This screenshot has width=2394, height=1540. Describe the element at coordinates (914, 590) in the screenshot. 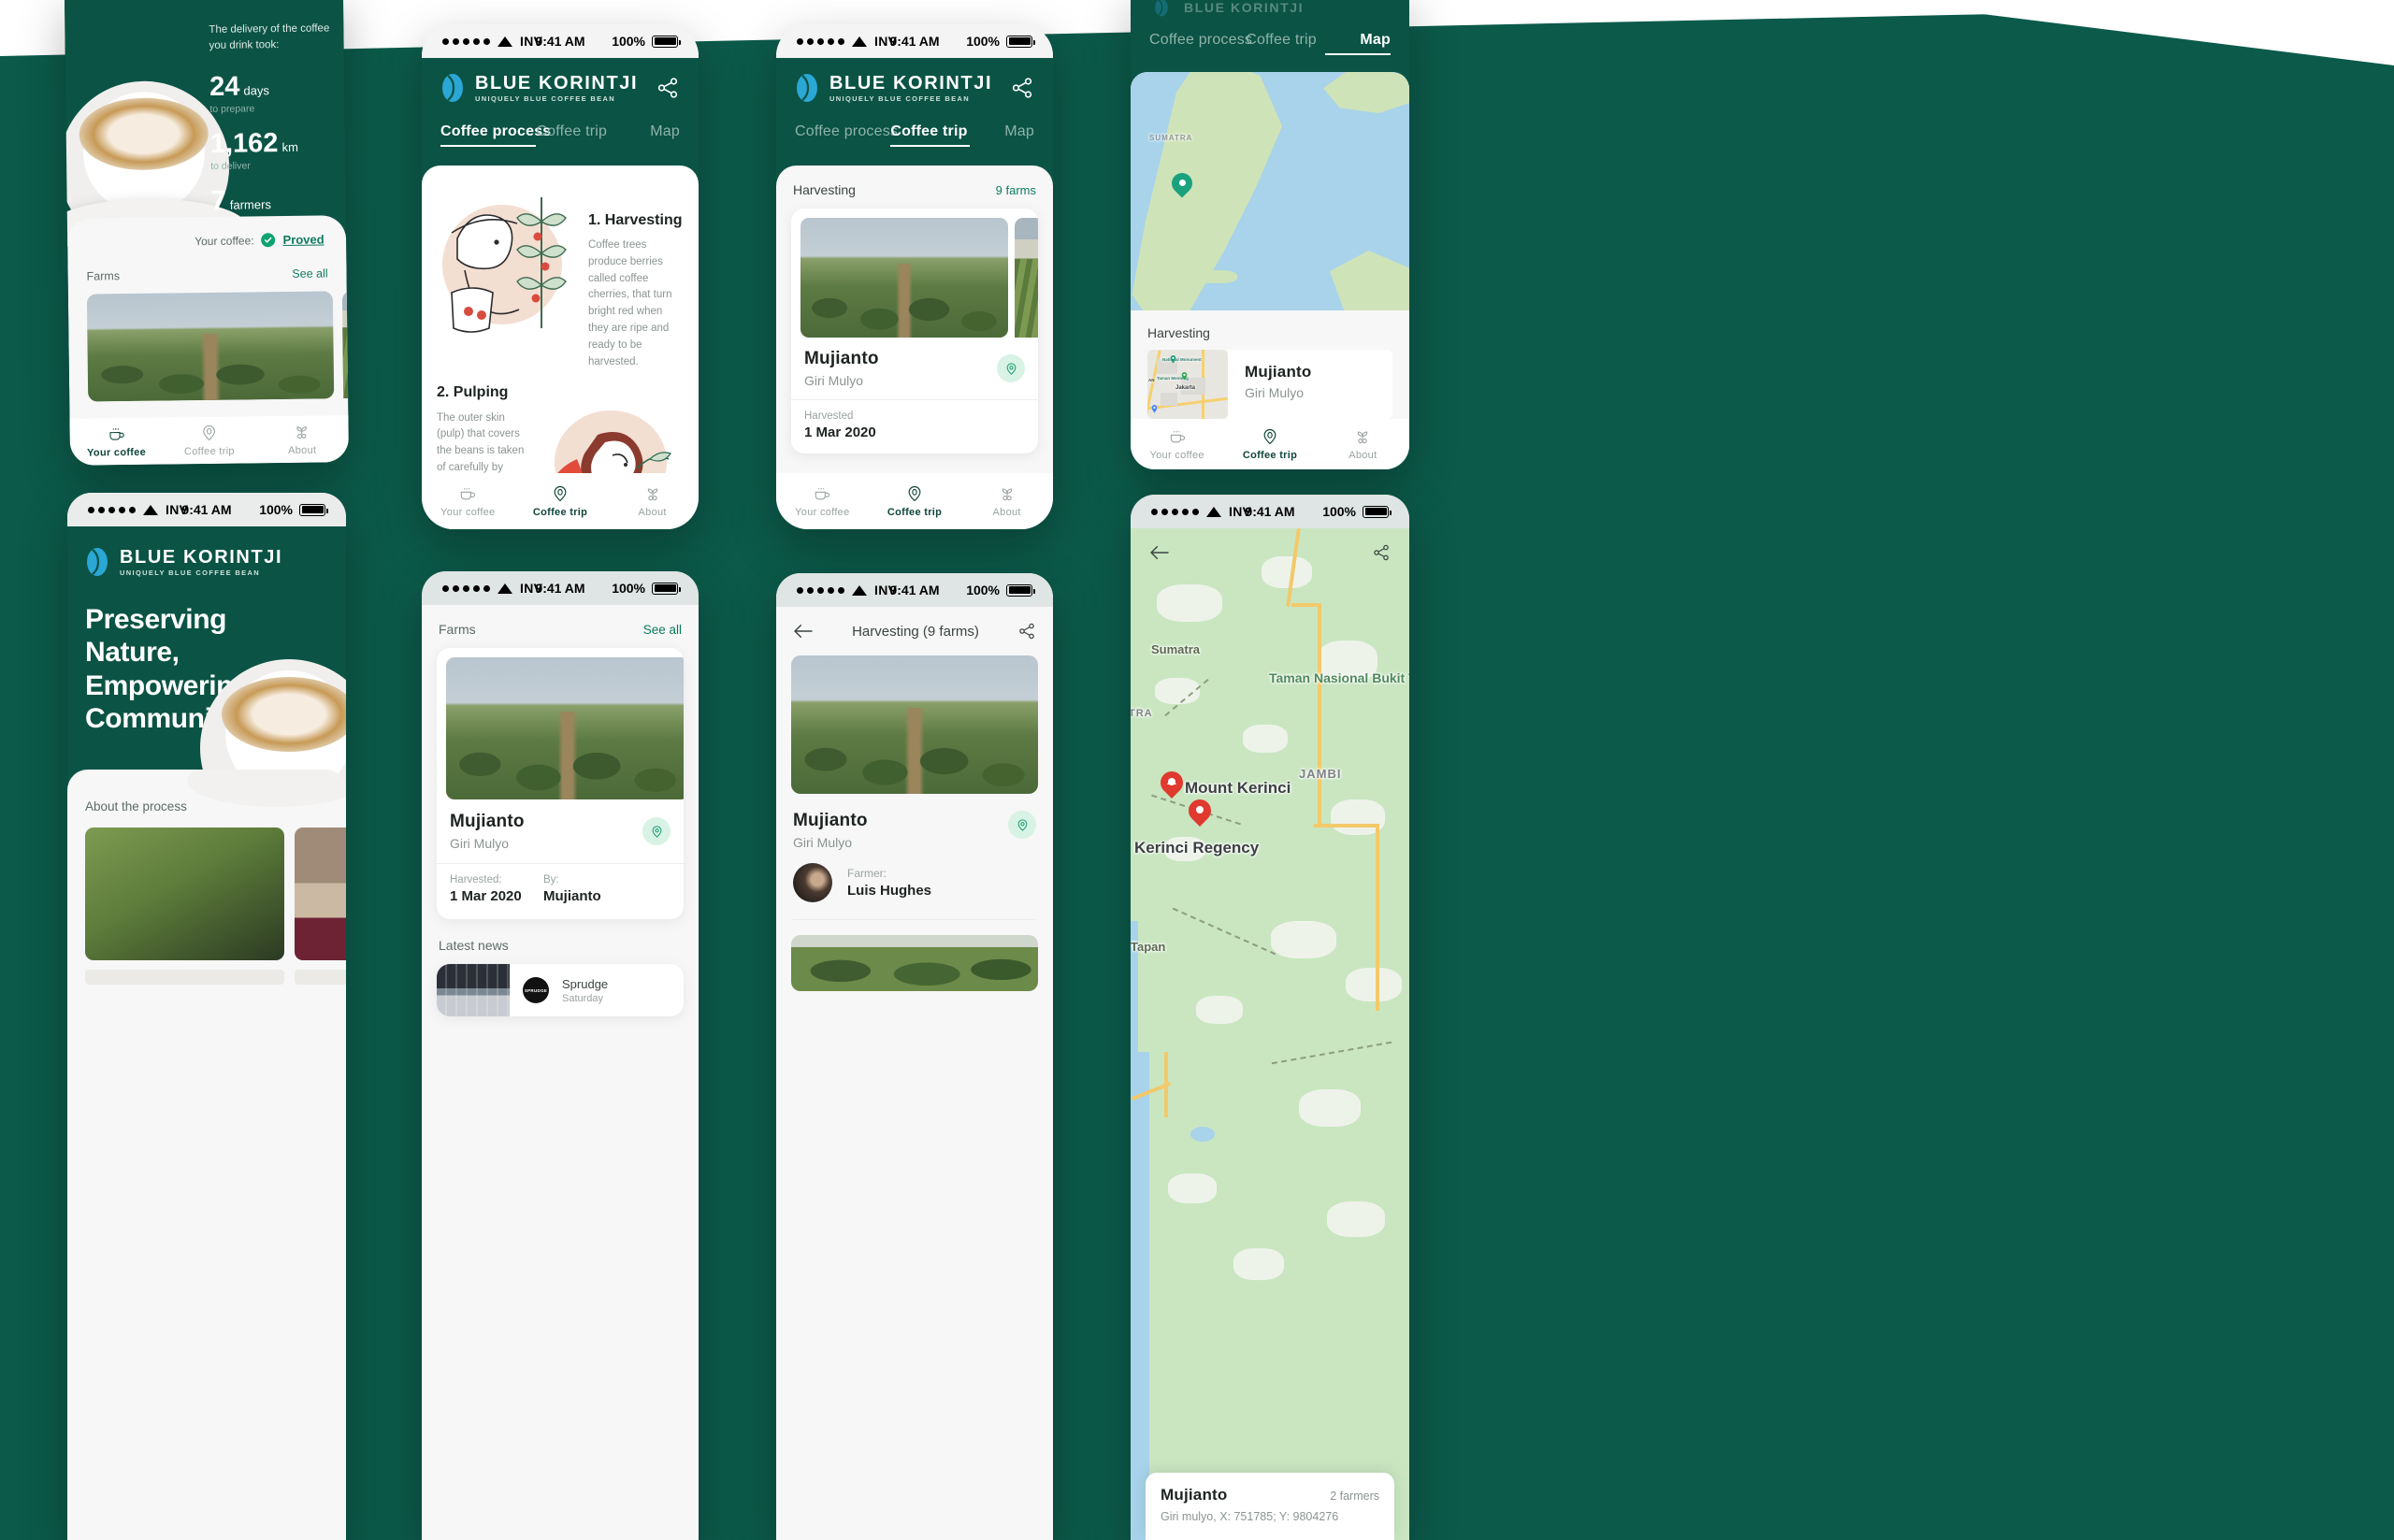

I see `clock: 9:41 AM` at that location.